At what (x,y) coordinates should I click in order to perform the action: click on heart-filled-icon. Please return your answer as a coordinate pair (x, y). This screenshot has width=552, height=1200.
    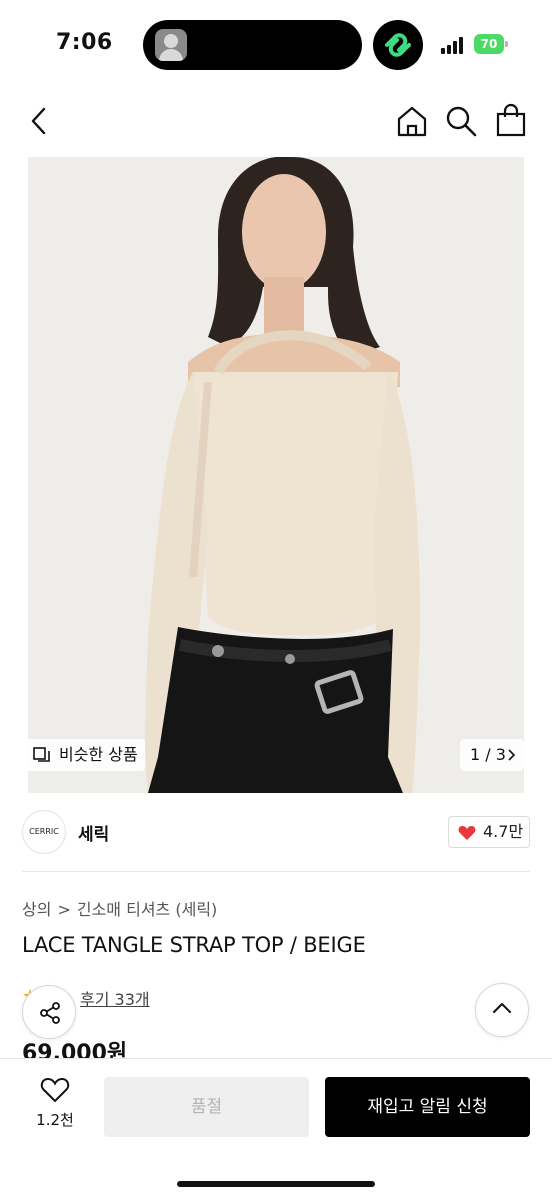
    Looking at the image, I should click on (467, 832).